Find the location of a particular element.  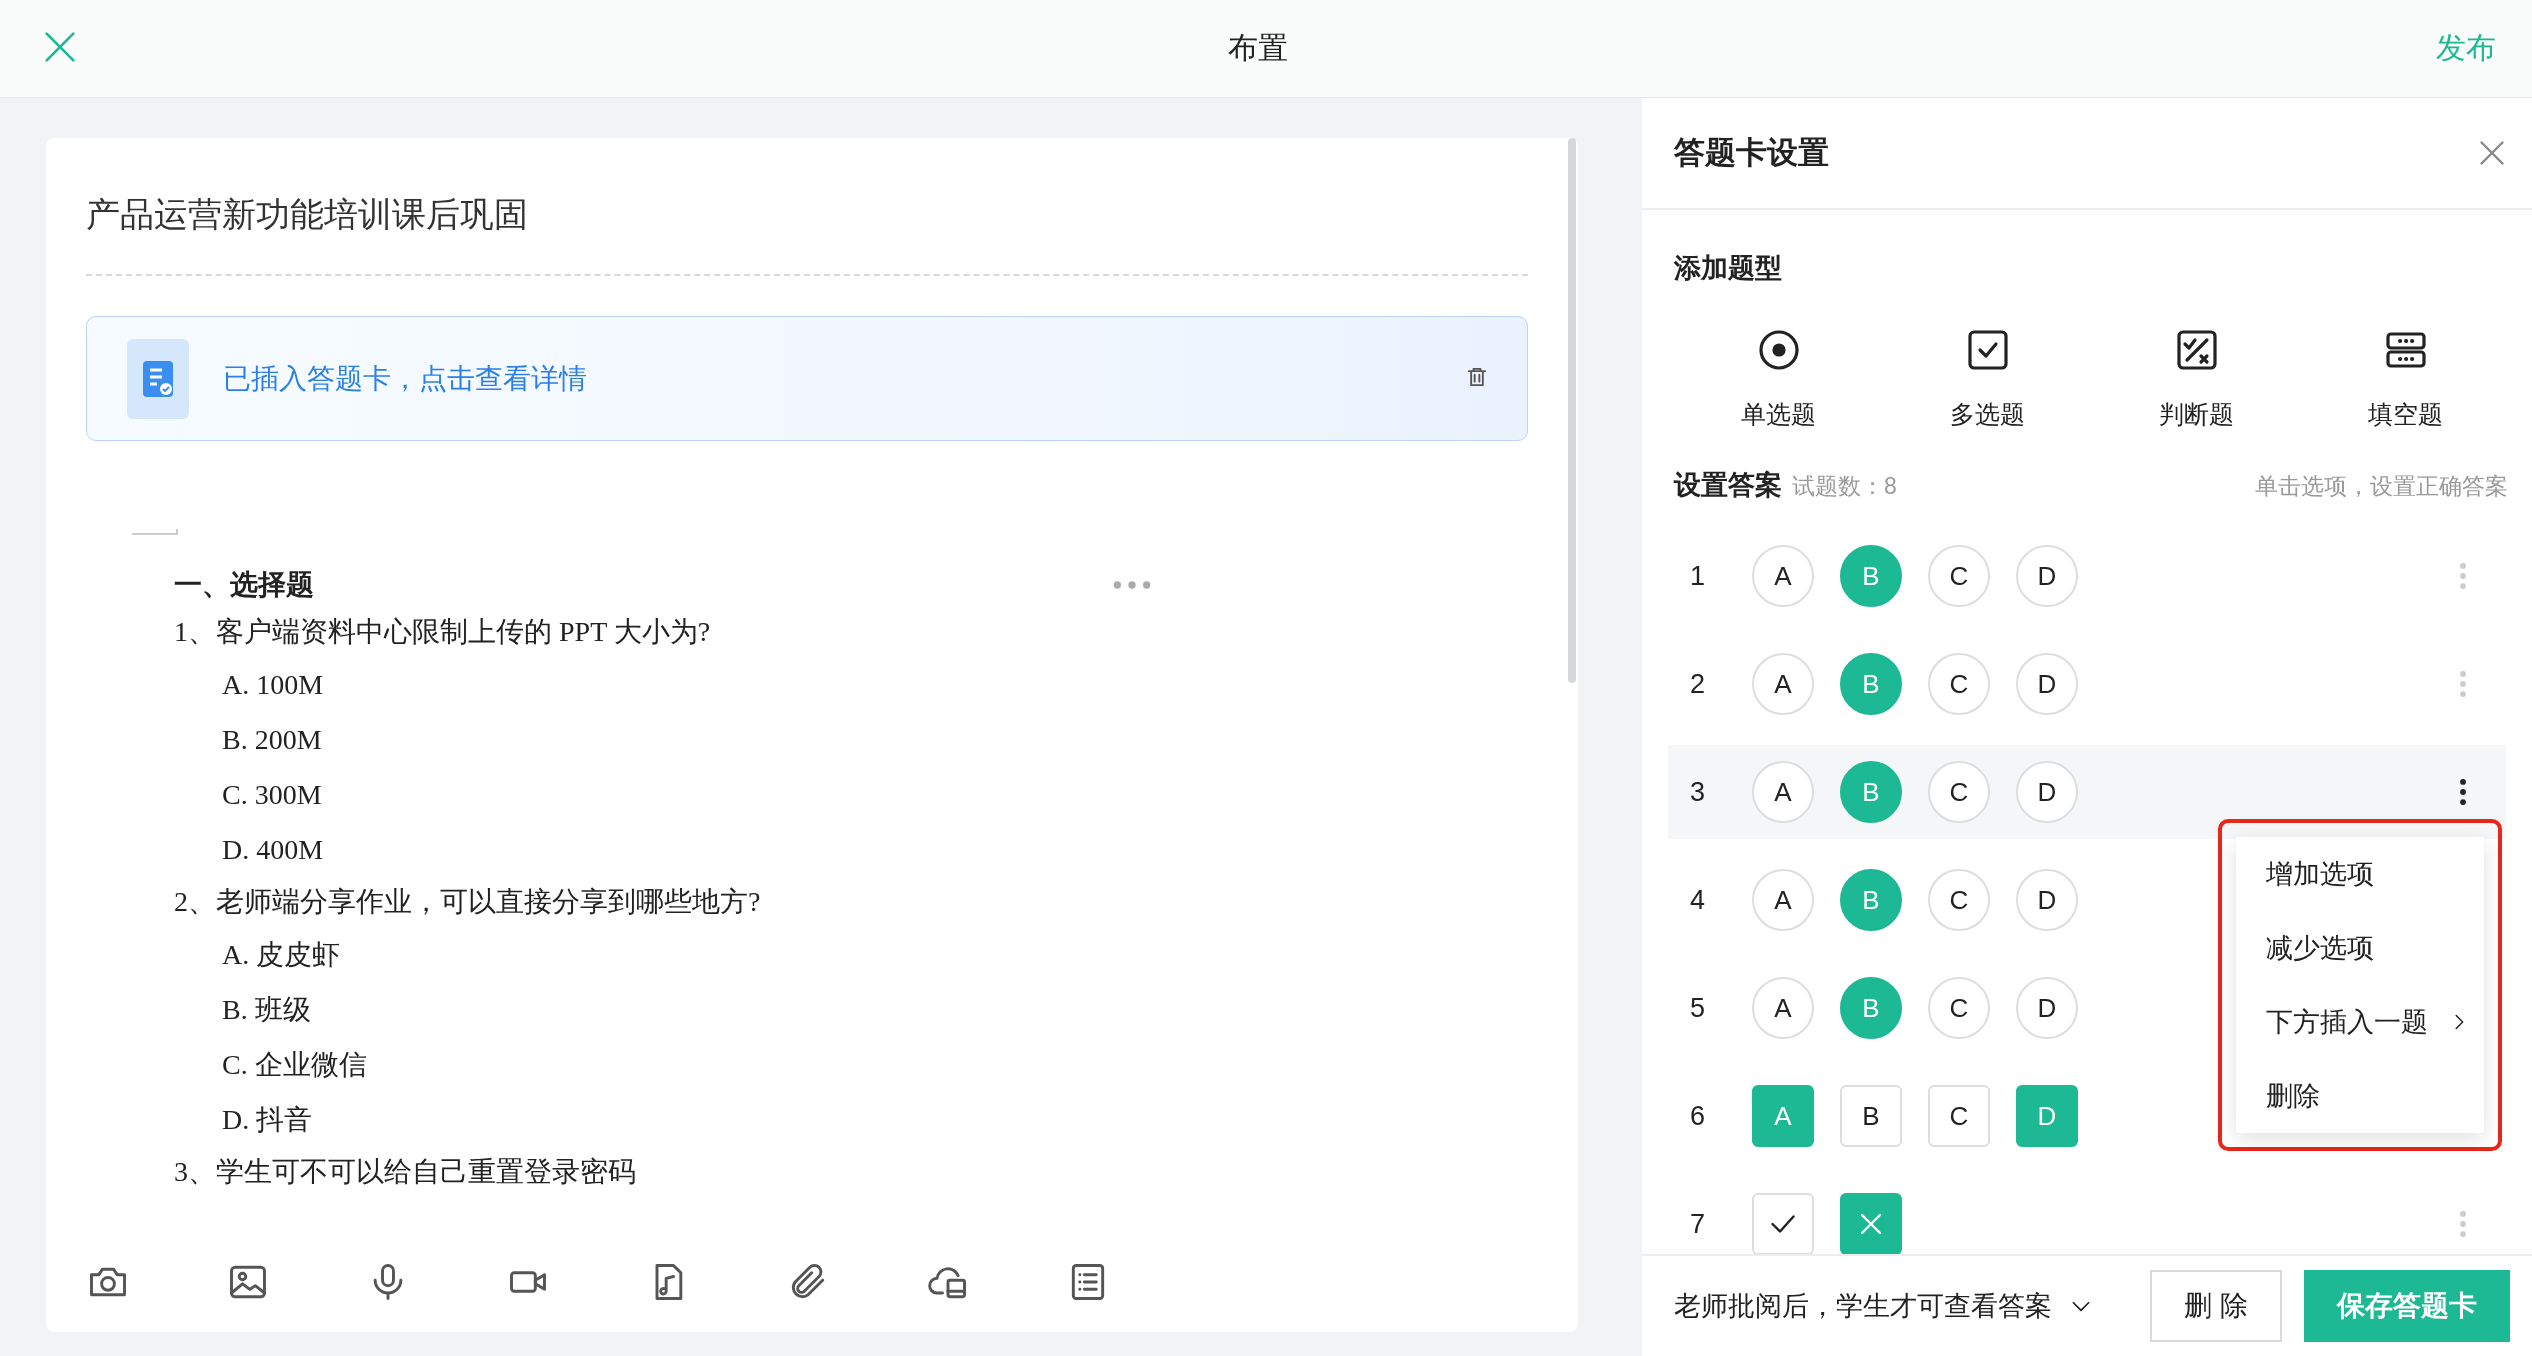

choice-text: D. 抖音 is located at coordinates (267, 1120).